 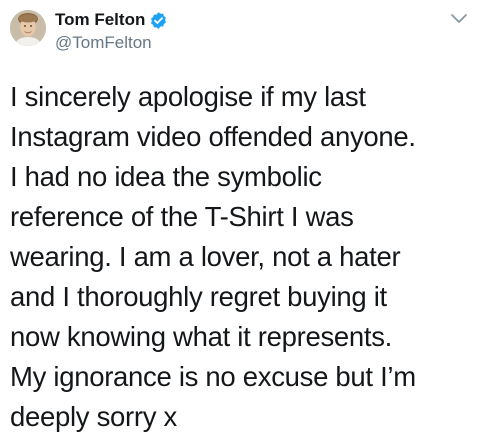 I want to click on author-handle: @TomFelton, so click(x=103, y=43).